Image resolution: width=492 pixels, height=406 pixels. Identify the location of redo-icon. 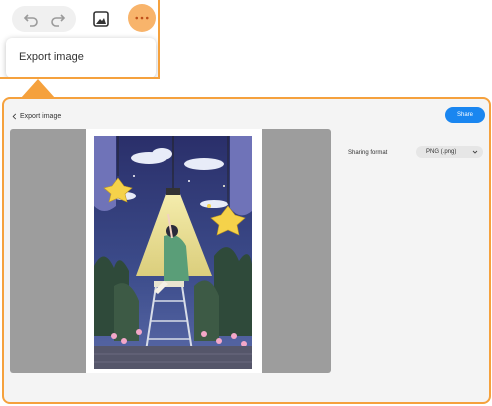
(58, 19).